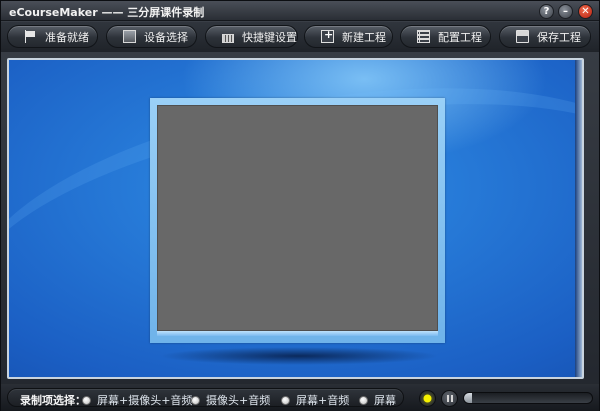  Describe the element at coordinates (385, 400) in the screenshot. I see `option-screen-only-label: 屏幕` at that location.